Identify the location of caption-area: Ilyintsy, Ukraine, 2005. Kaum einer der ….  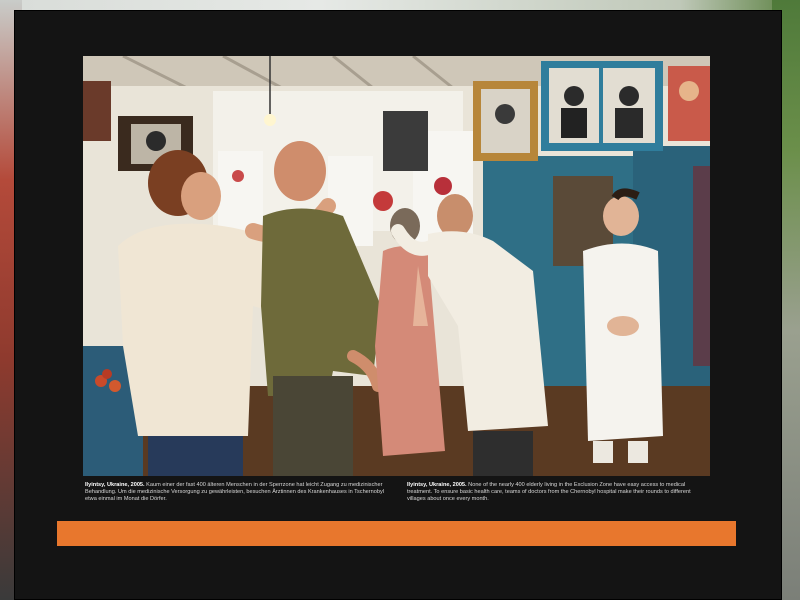
(396, 498).